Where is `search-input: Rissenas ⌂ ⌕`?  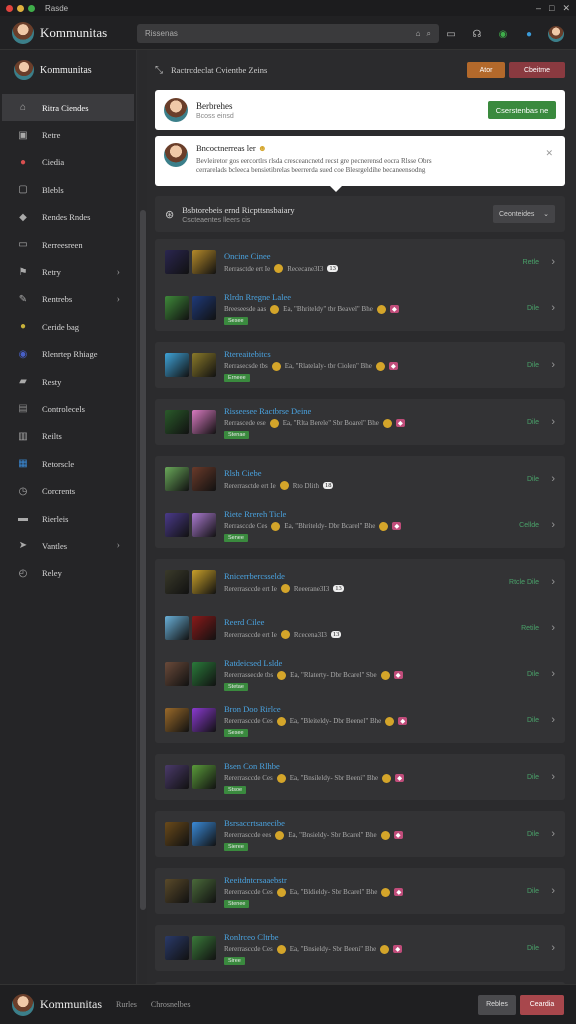 search-input: Rissenas ⌂ ⌕ is located at coordinates (288, 33).